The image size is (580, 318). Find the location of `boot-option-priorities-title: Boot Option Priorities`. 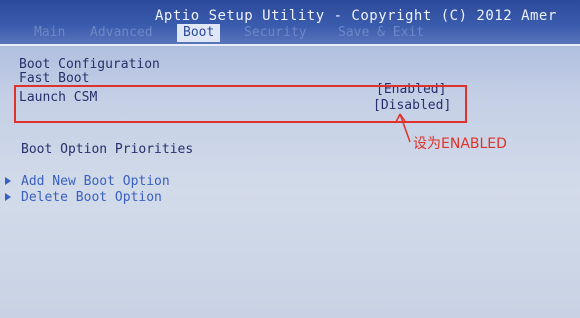

boot-option-priorities-title: Boot Option Priorities is located at coordinates (107, 149).